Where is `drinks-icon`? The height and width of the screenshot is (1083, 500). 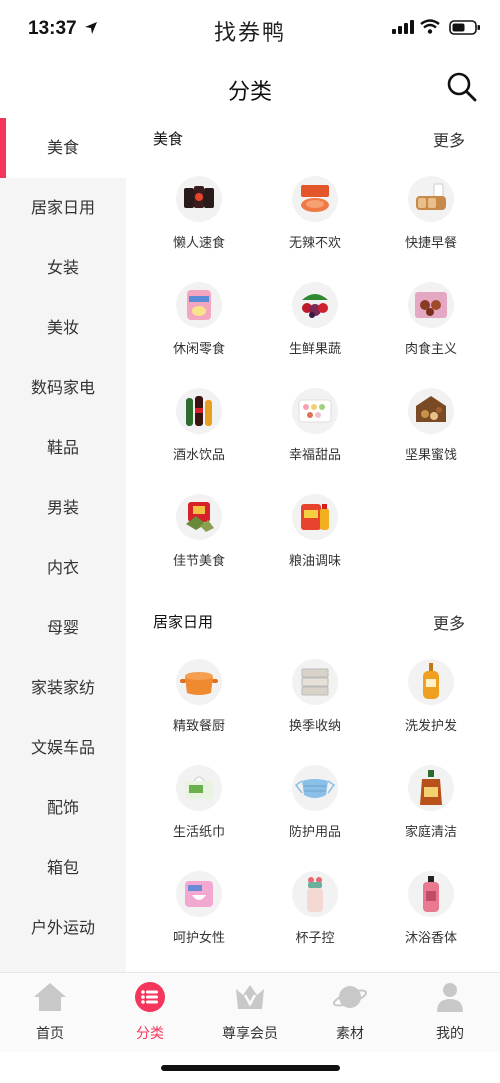
drinks-icon is located at coordinates (199, 411).